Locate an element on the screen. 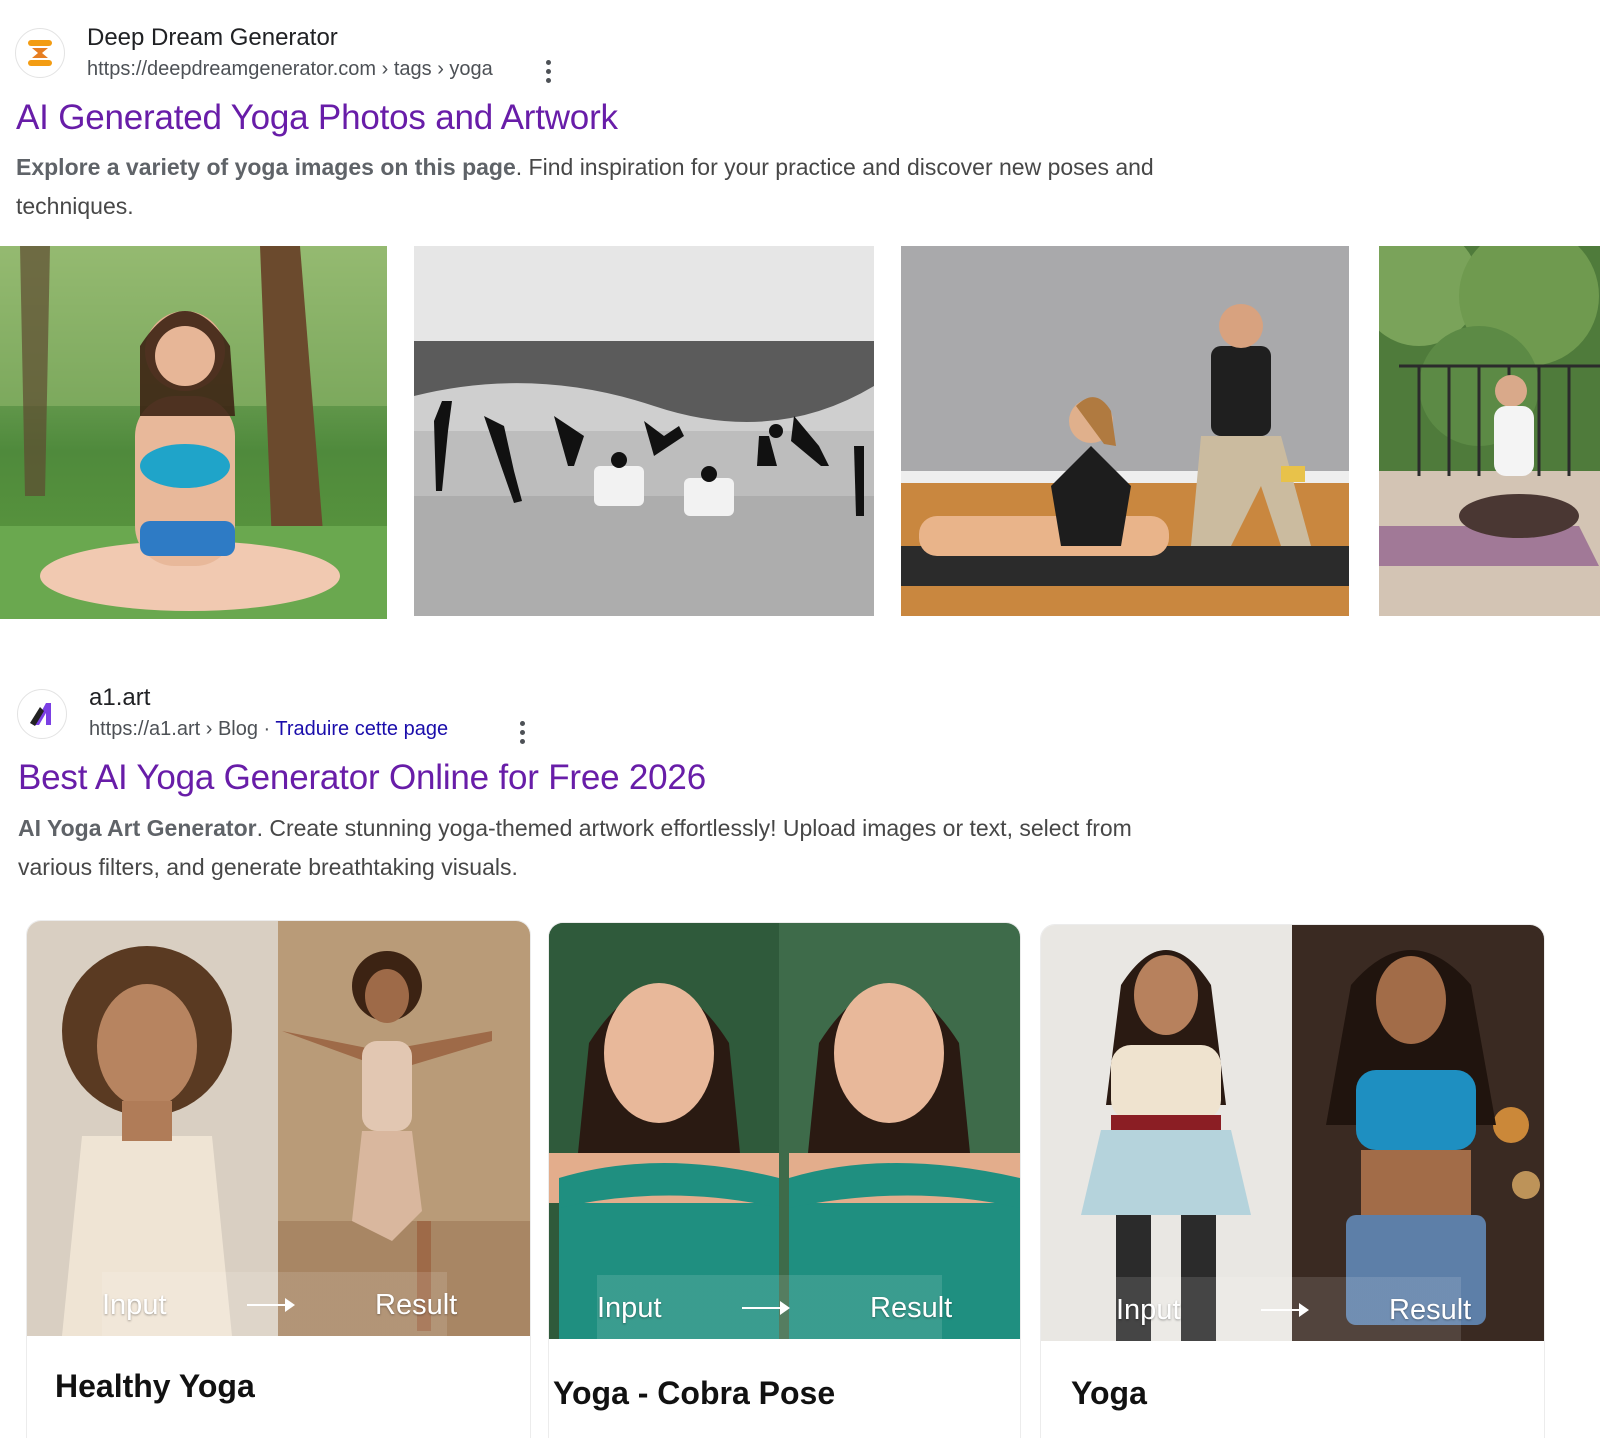 This screenshot has height=1438, width=1600. site-name: Deep Dream Generator is located at coordinates (212, 38).